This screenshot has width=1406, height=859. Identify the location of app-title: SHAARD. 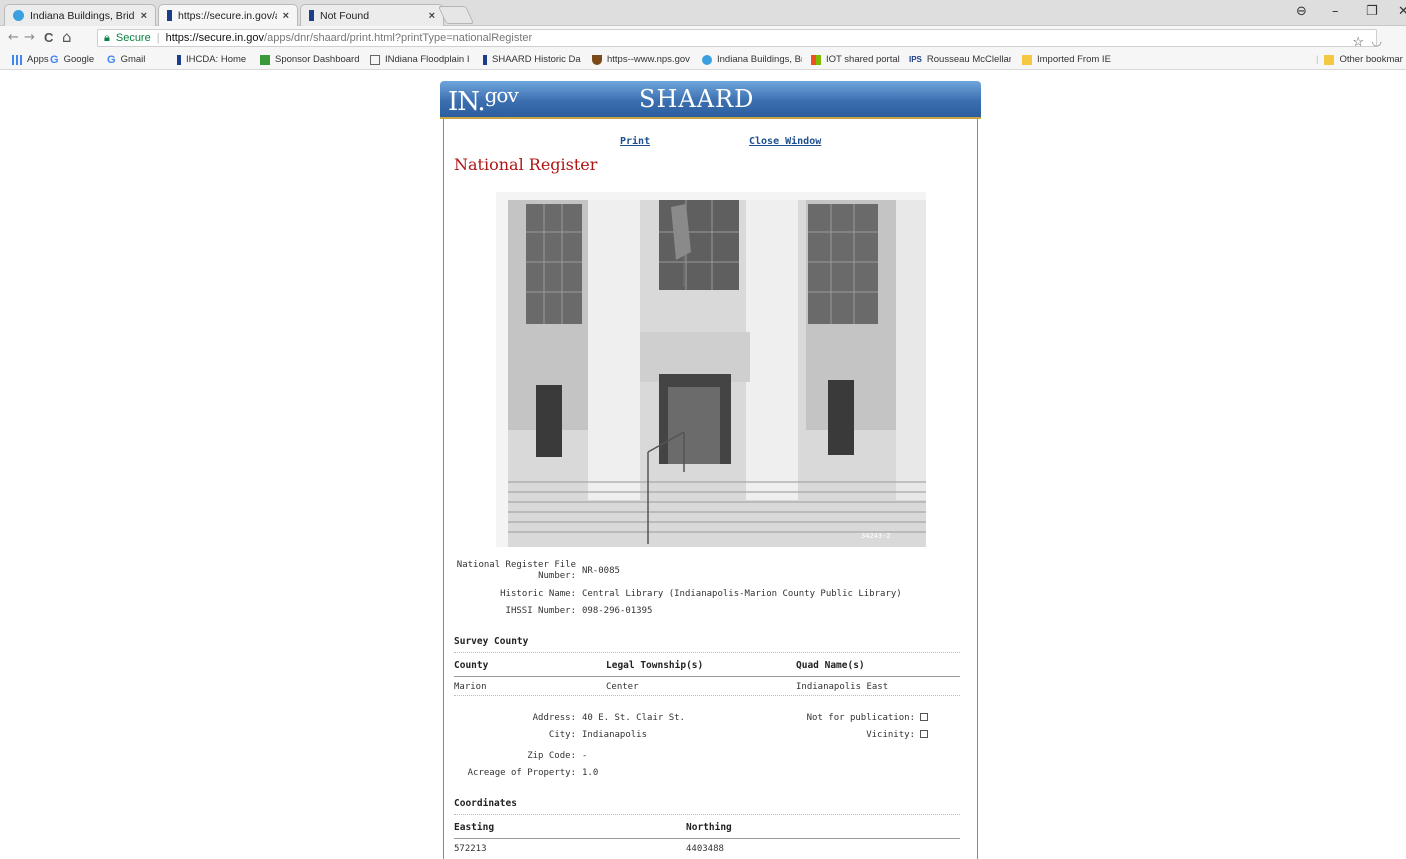
(697, 99).